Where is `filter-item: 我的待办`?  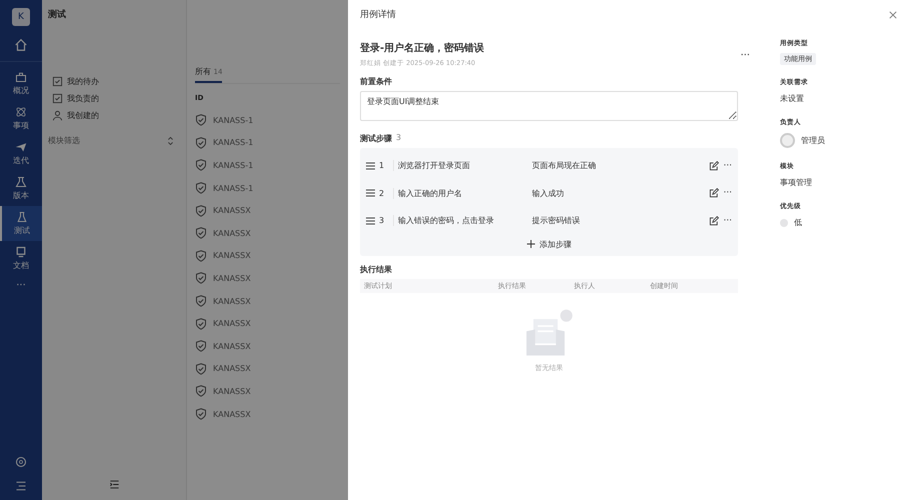
filter-item: 我的待办 is located at coordinates (114, 81).